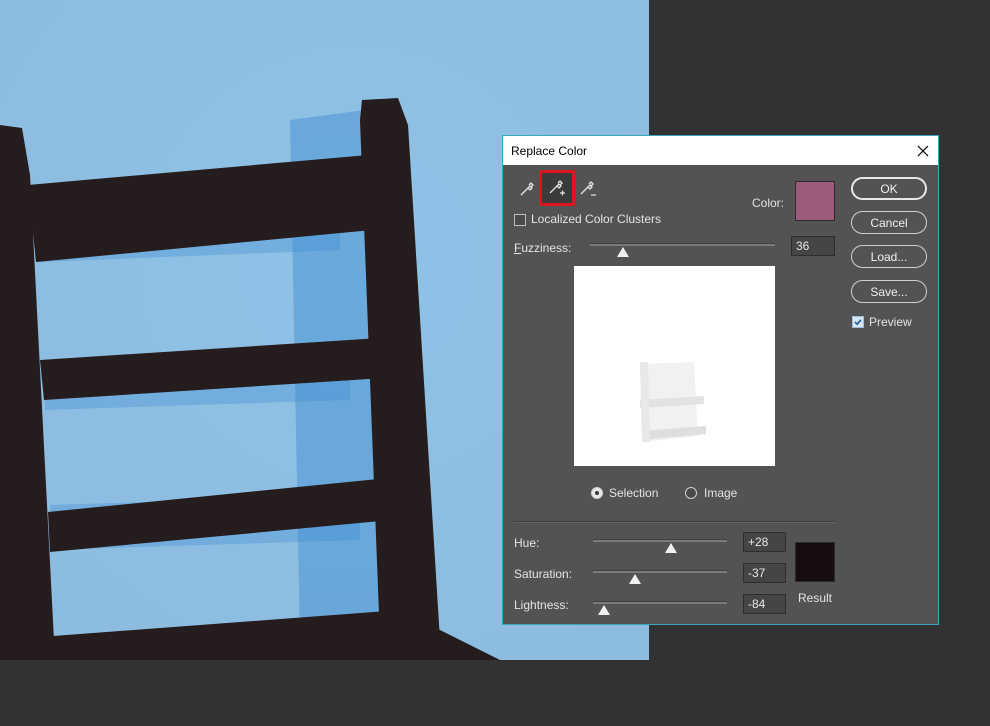  I want to click on hue-slider-thumb, so click(670, 548).